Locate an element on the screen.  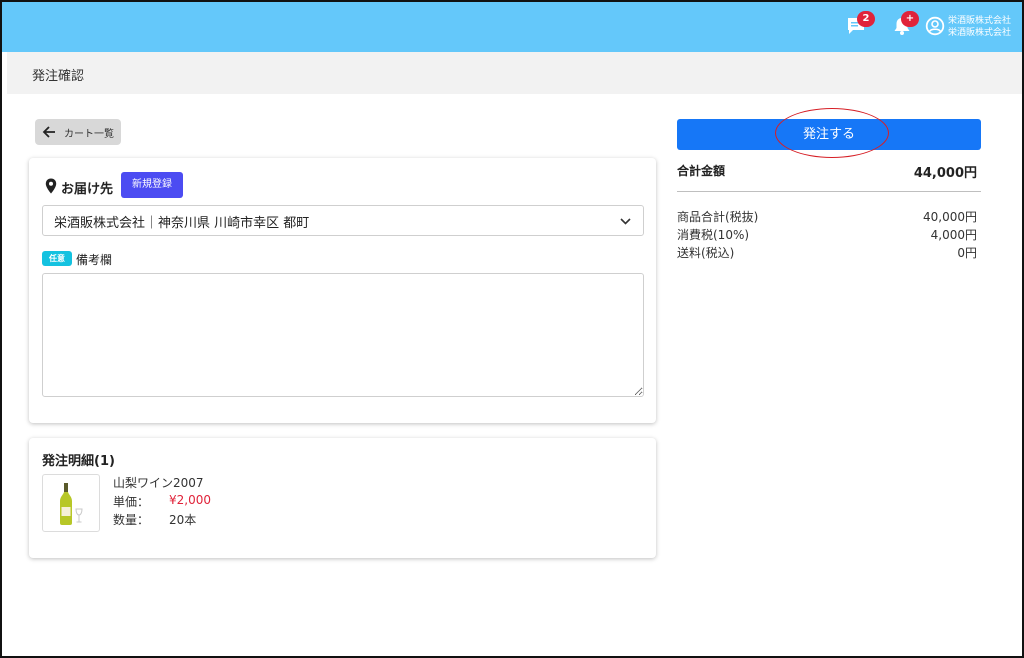
page-title: 発注確認 is located at coordinates (58, 76).